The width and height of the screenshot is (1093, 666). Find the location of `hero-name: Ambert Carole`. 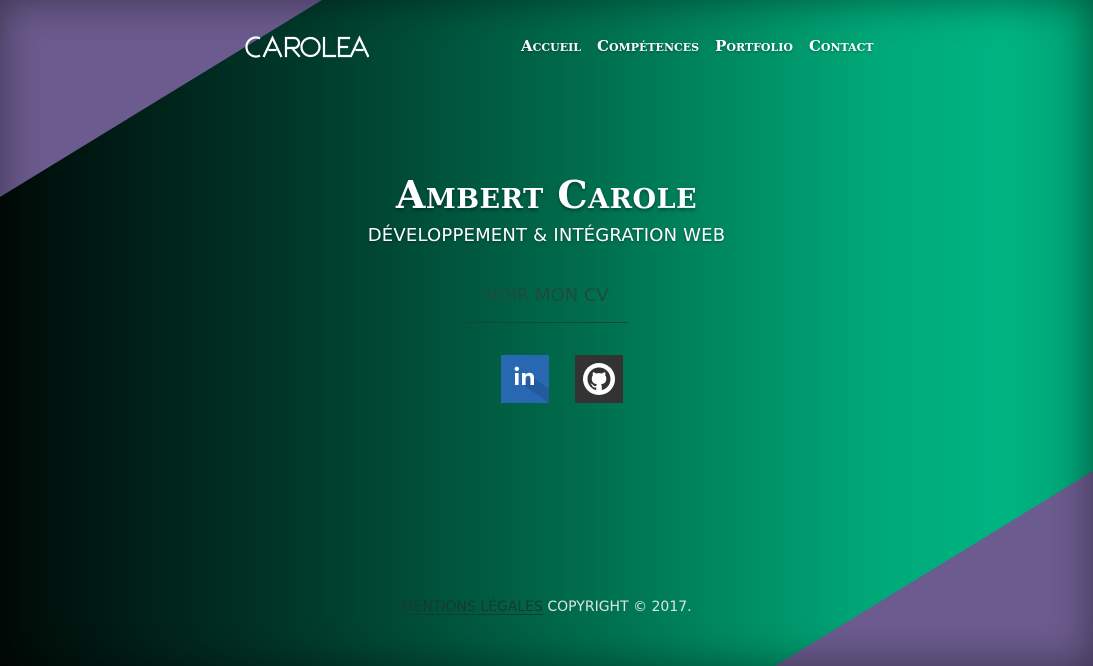

hero-name: Ambert Carole is located at coordinates (546, 194).